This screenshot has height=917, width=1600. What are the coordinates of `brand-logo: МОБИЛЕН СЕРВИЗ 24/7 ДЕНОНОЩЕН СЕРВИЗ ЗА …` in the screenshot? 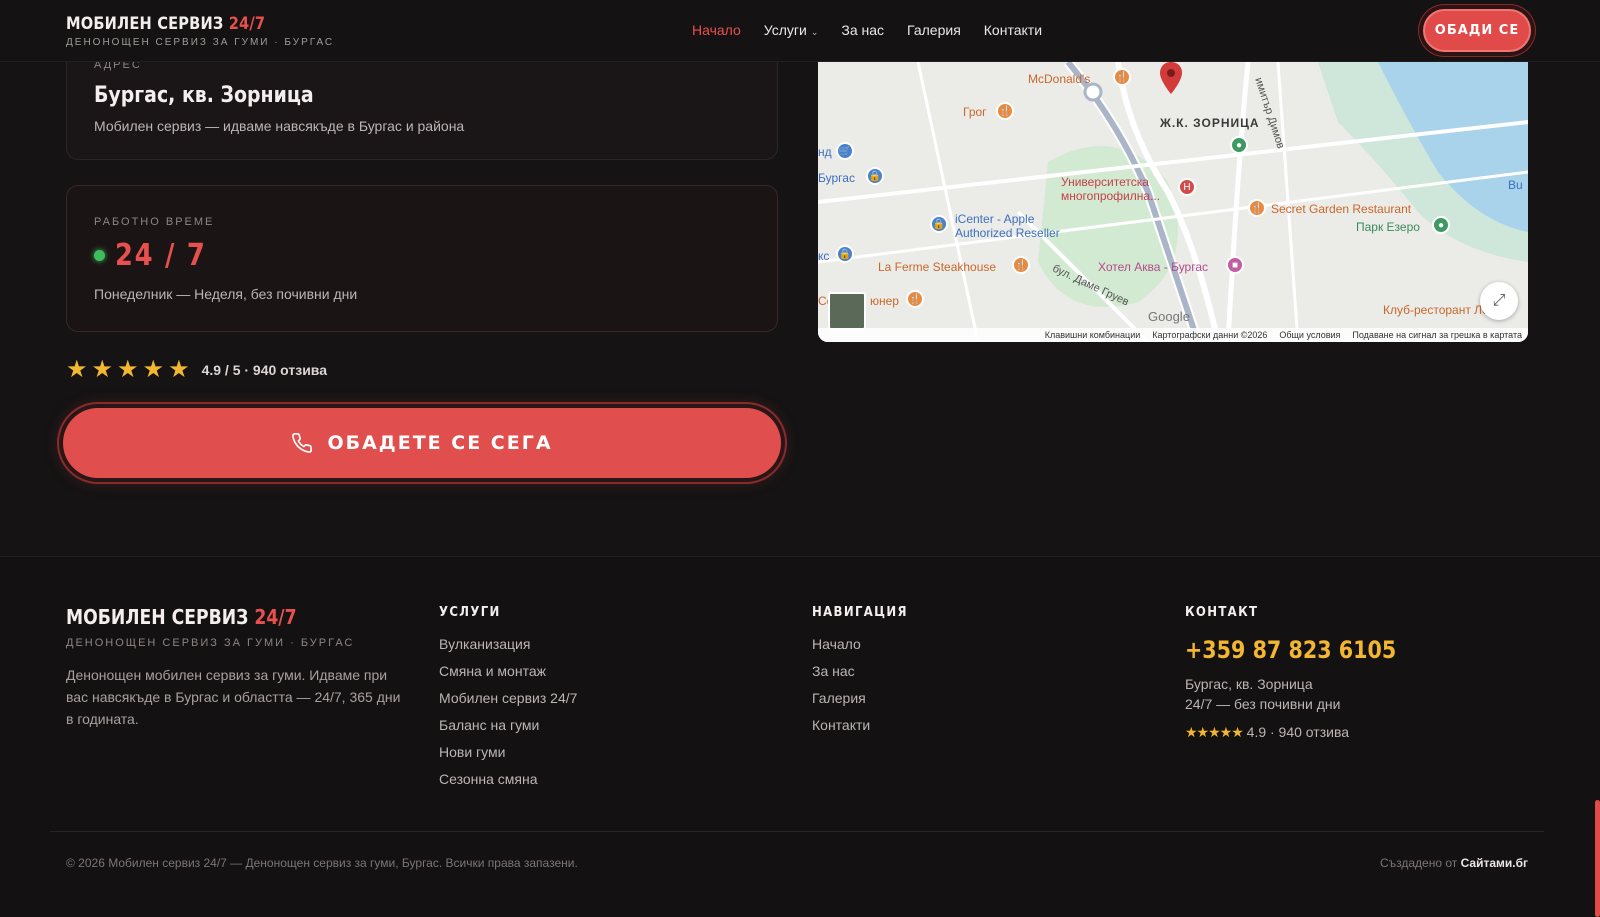 It's located at (200, 31).